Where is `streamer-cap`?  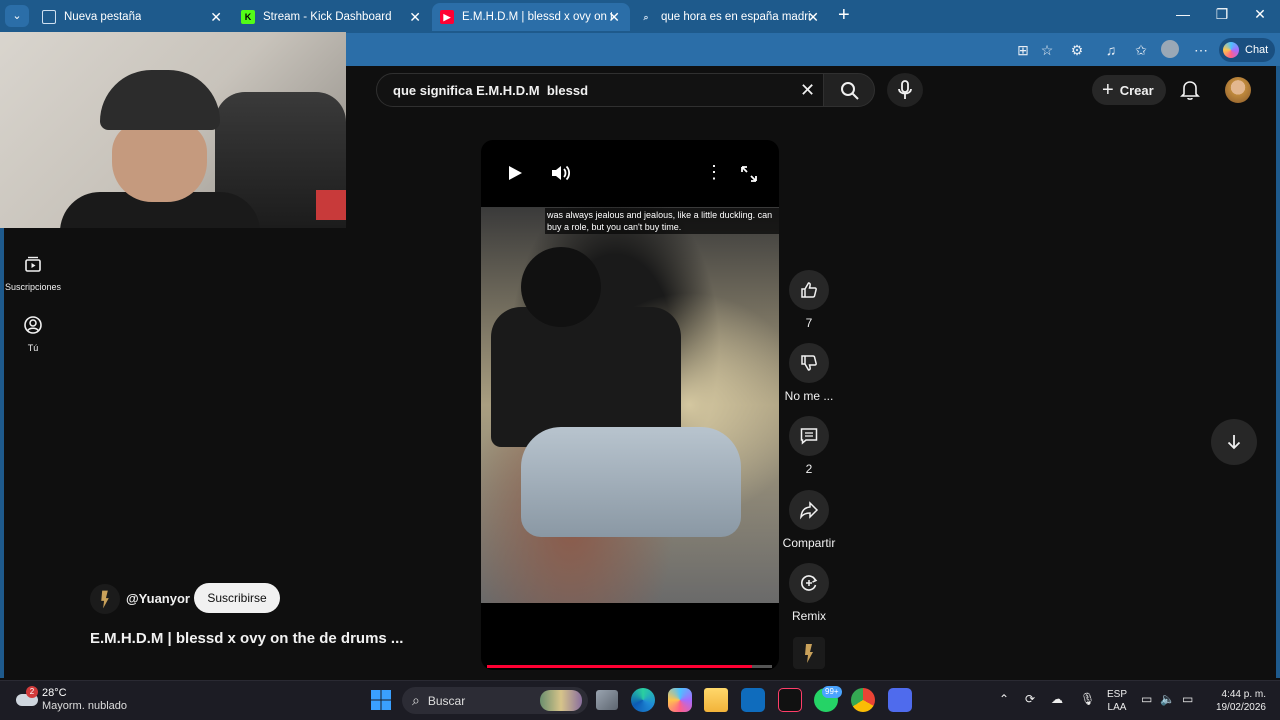
streamer-cap is located at coordinates (160, 100).